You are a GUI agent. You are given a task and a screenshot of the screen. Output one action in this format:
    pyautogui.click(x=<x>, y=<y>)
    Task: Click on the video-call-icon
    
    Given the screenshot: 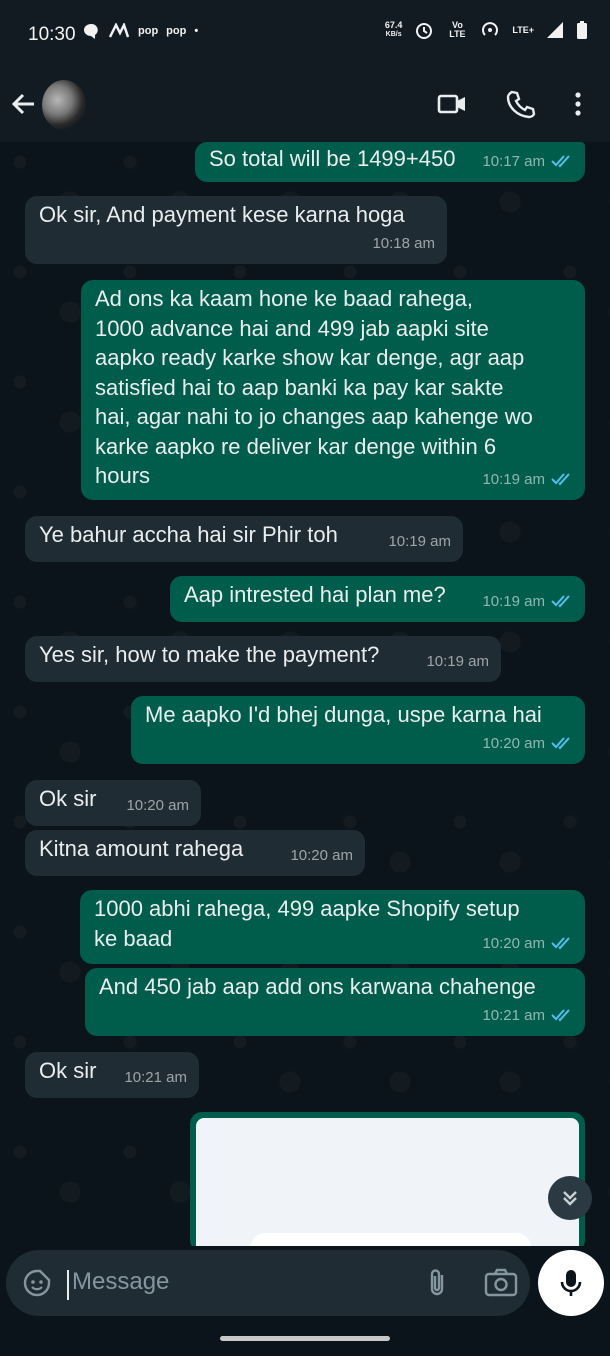 What is the action you would take?
    pyautogui.click(x=452, y=104)
    